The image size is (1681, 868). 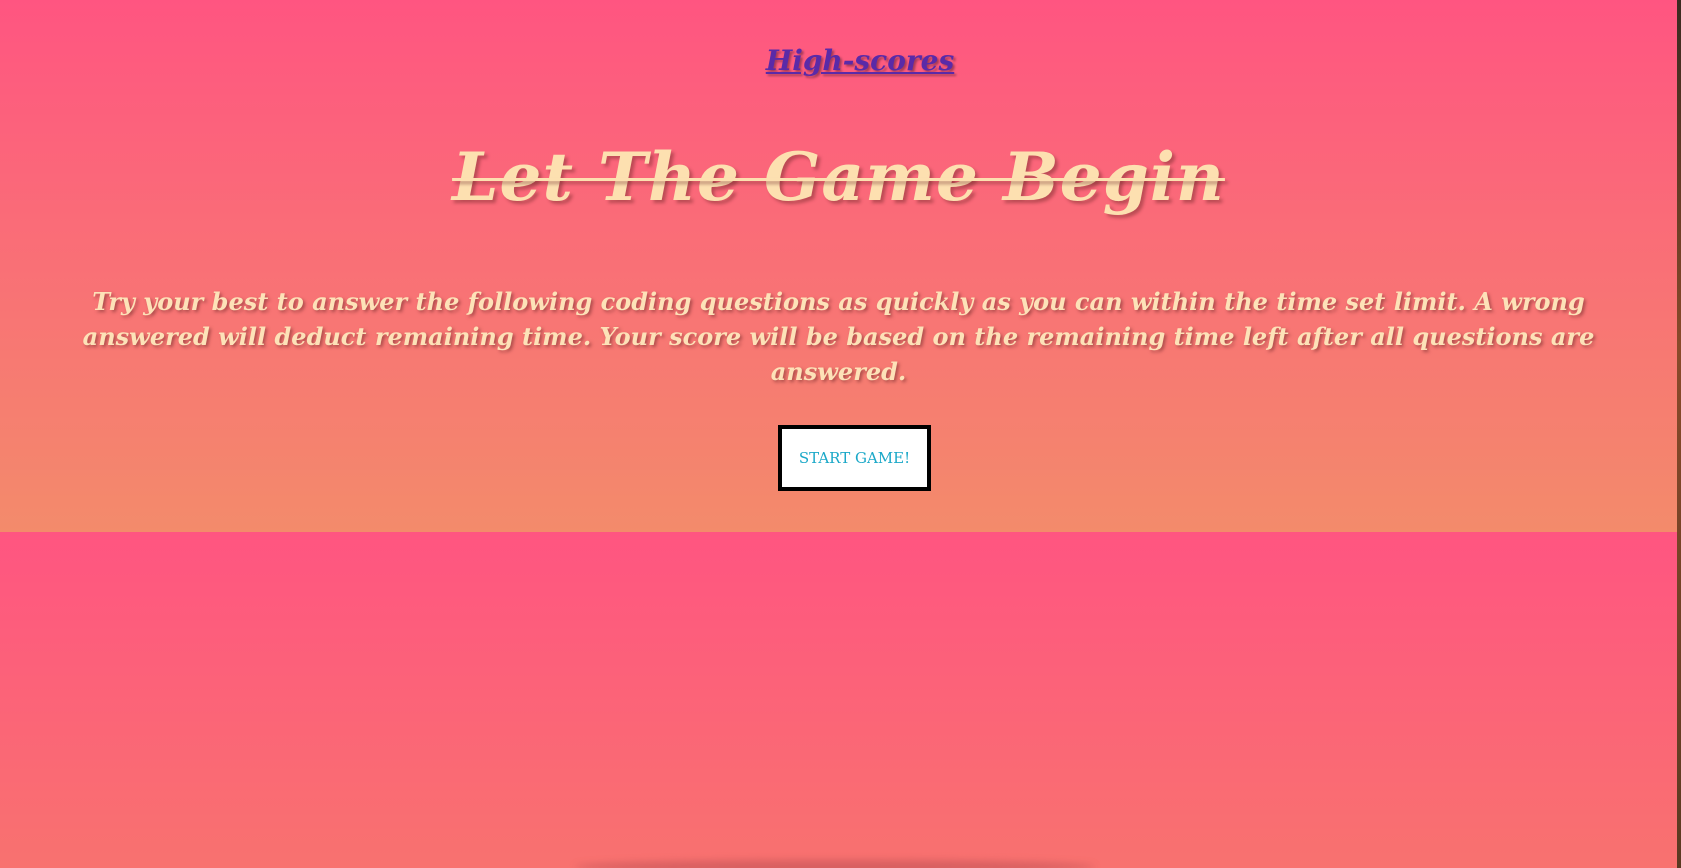 What do you see at coordinates (835, 864) in the screenshot?
I see `bottom-shadow` at bounding box center [835, 864].